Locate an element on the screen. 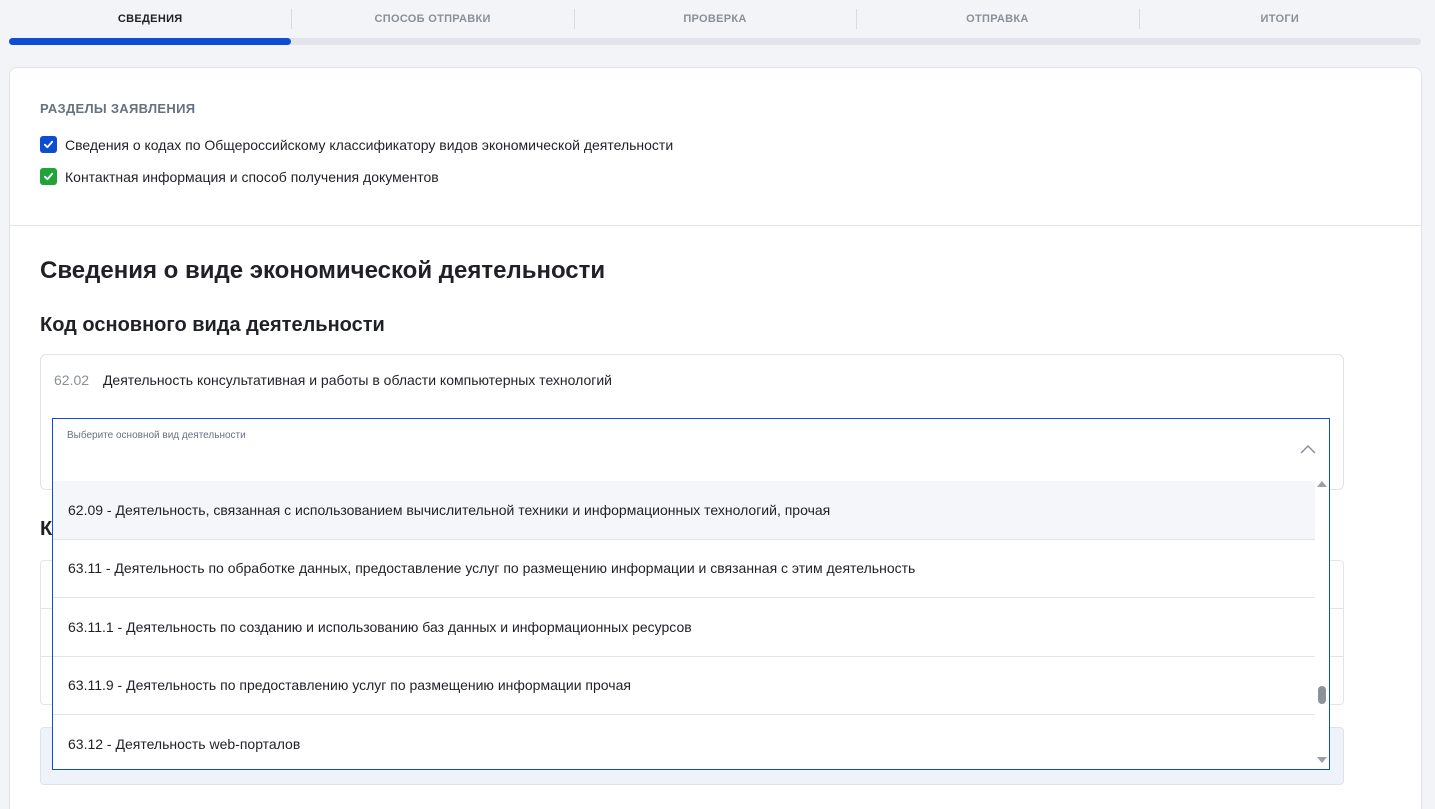 Image resolution: width=1435 pixels, height=809 pixels. step-otpravka: ОТПРАВКА is located at coordinates (997, 19).